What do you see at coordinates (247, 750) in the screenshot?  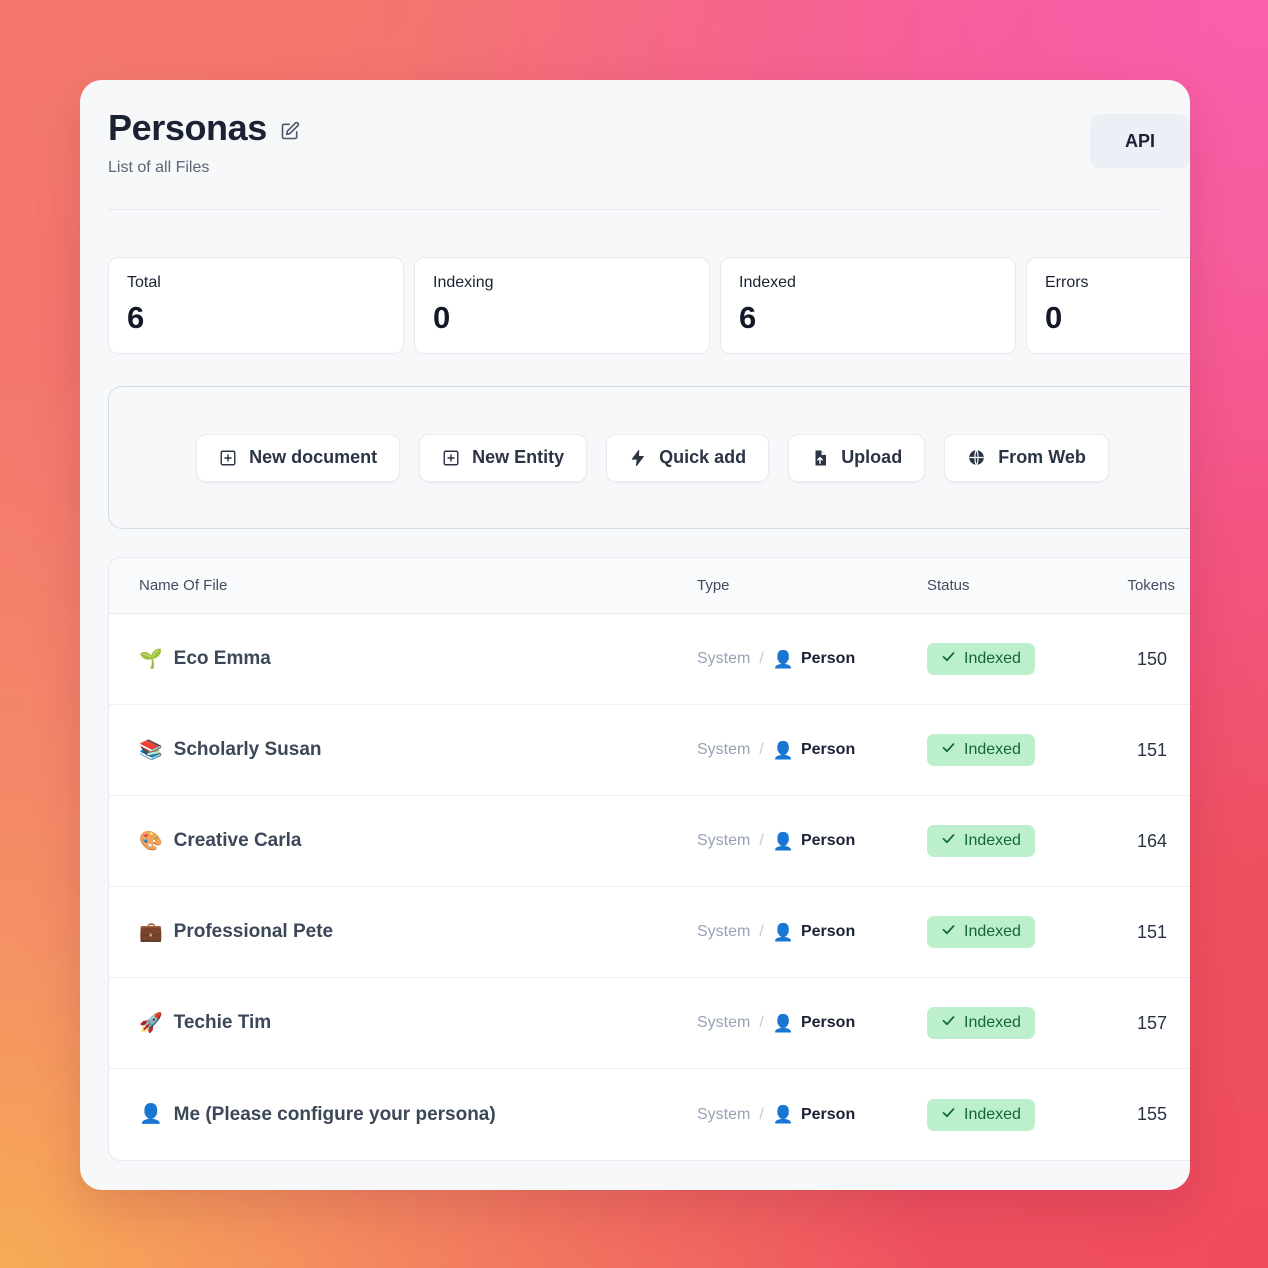 I see `file-name-label: Scholarly Susan` at bounding box center [247, 750].